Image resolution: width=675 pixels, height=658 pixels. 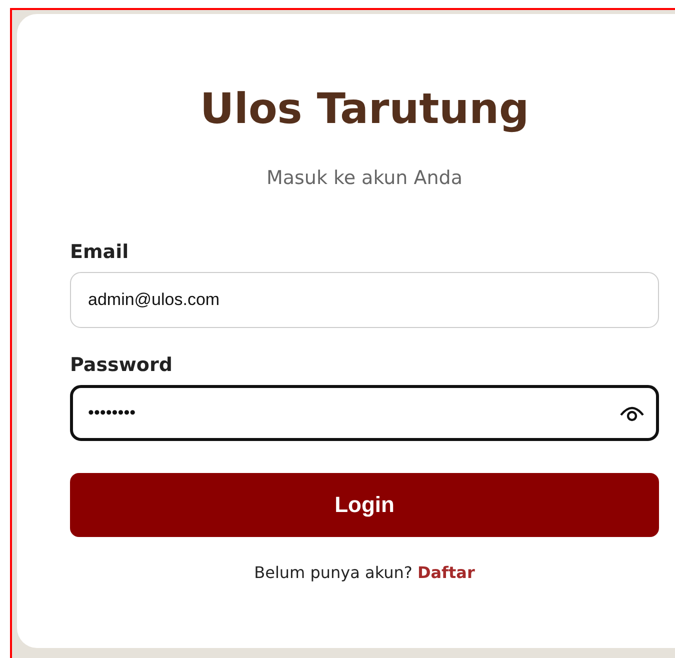 What do you see at coordinates (446, 572) in the screenshot?
I see `signup-link: Daftar` at bounding box center [446, 572].